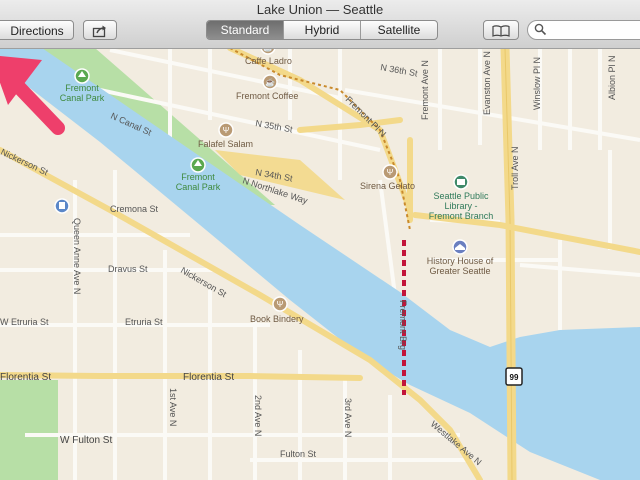  What do you see at coordinates (225, 144) in the screenshot?
I see `poi-label: Falafel Salam` at bounding box center [225, 144].